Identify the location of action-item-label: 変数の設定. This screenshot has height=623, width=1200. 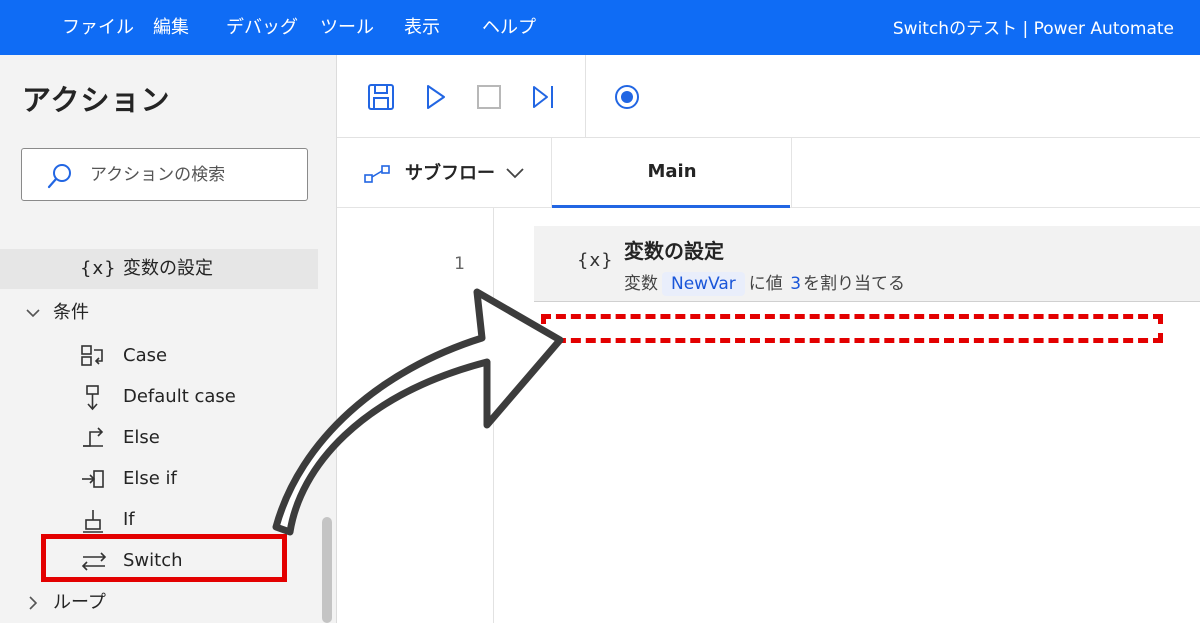
(168, 268).